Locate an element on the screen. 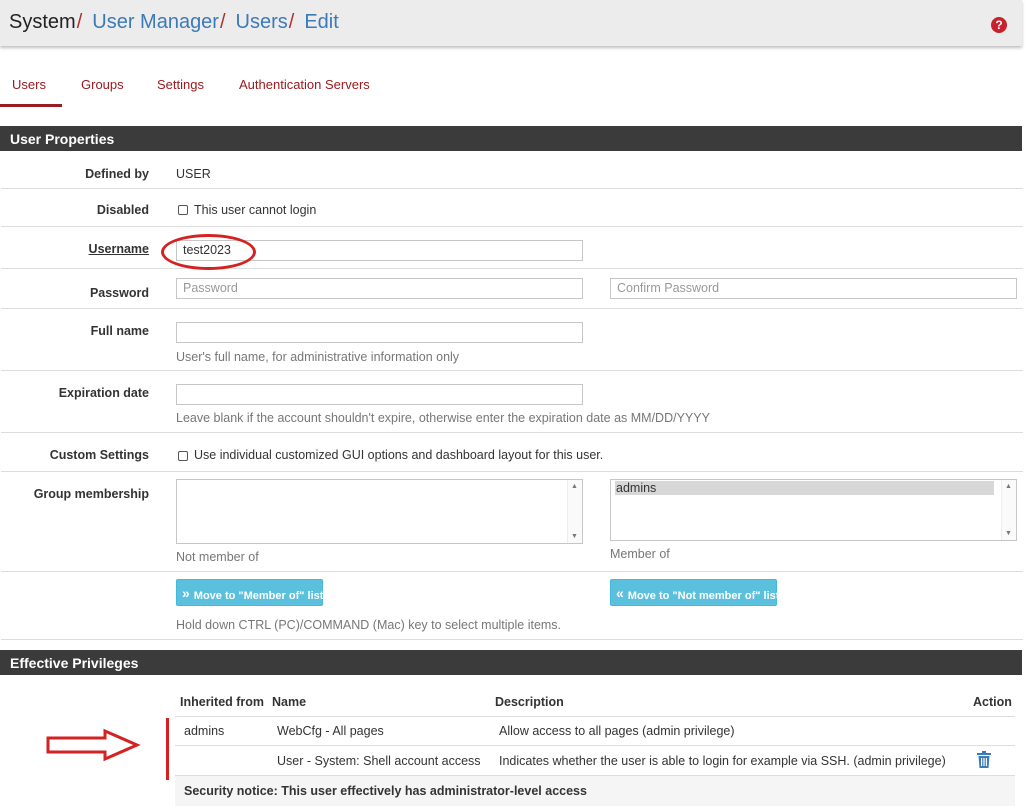 This screenshot has height=806, width=1029. expiration-date-label: Expiration date is located at coordinates (103, 393).